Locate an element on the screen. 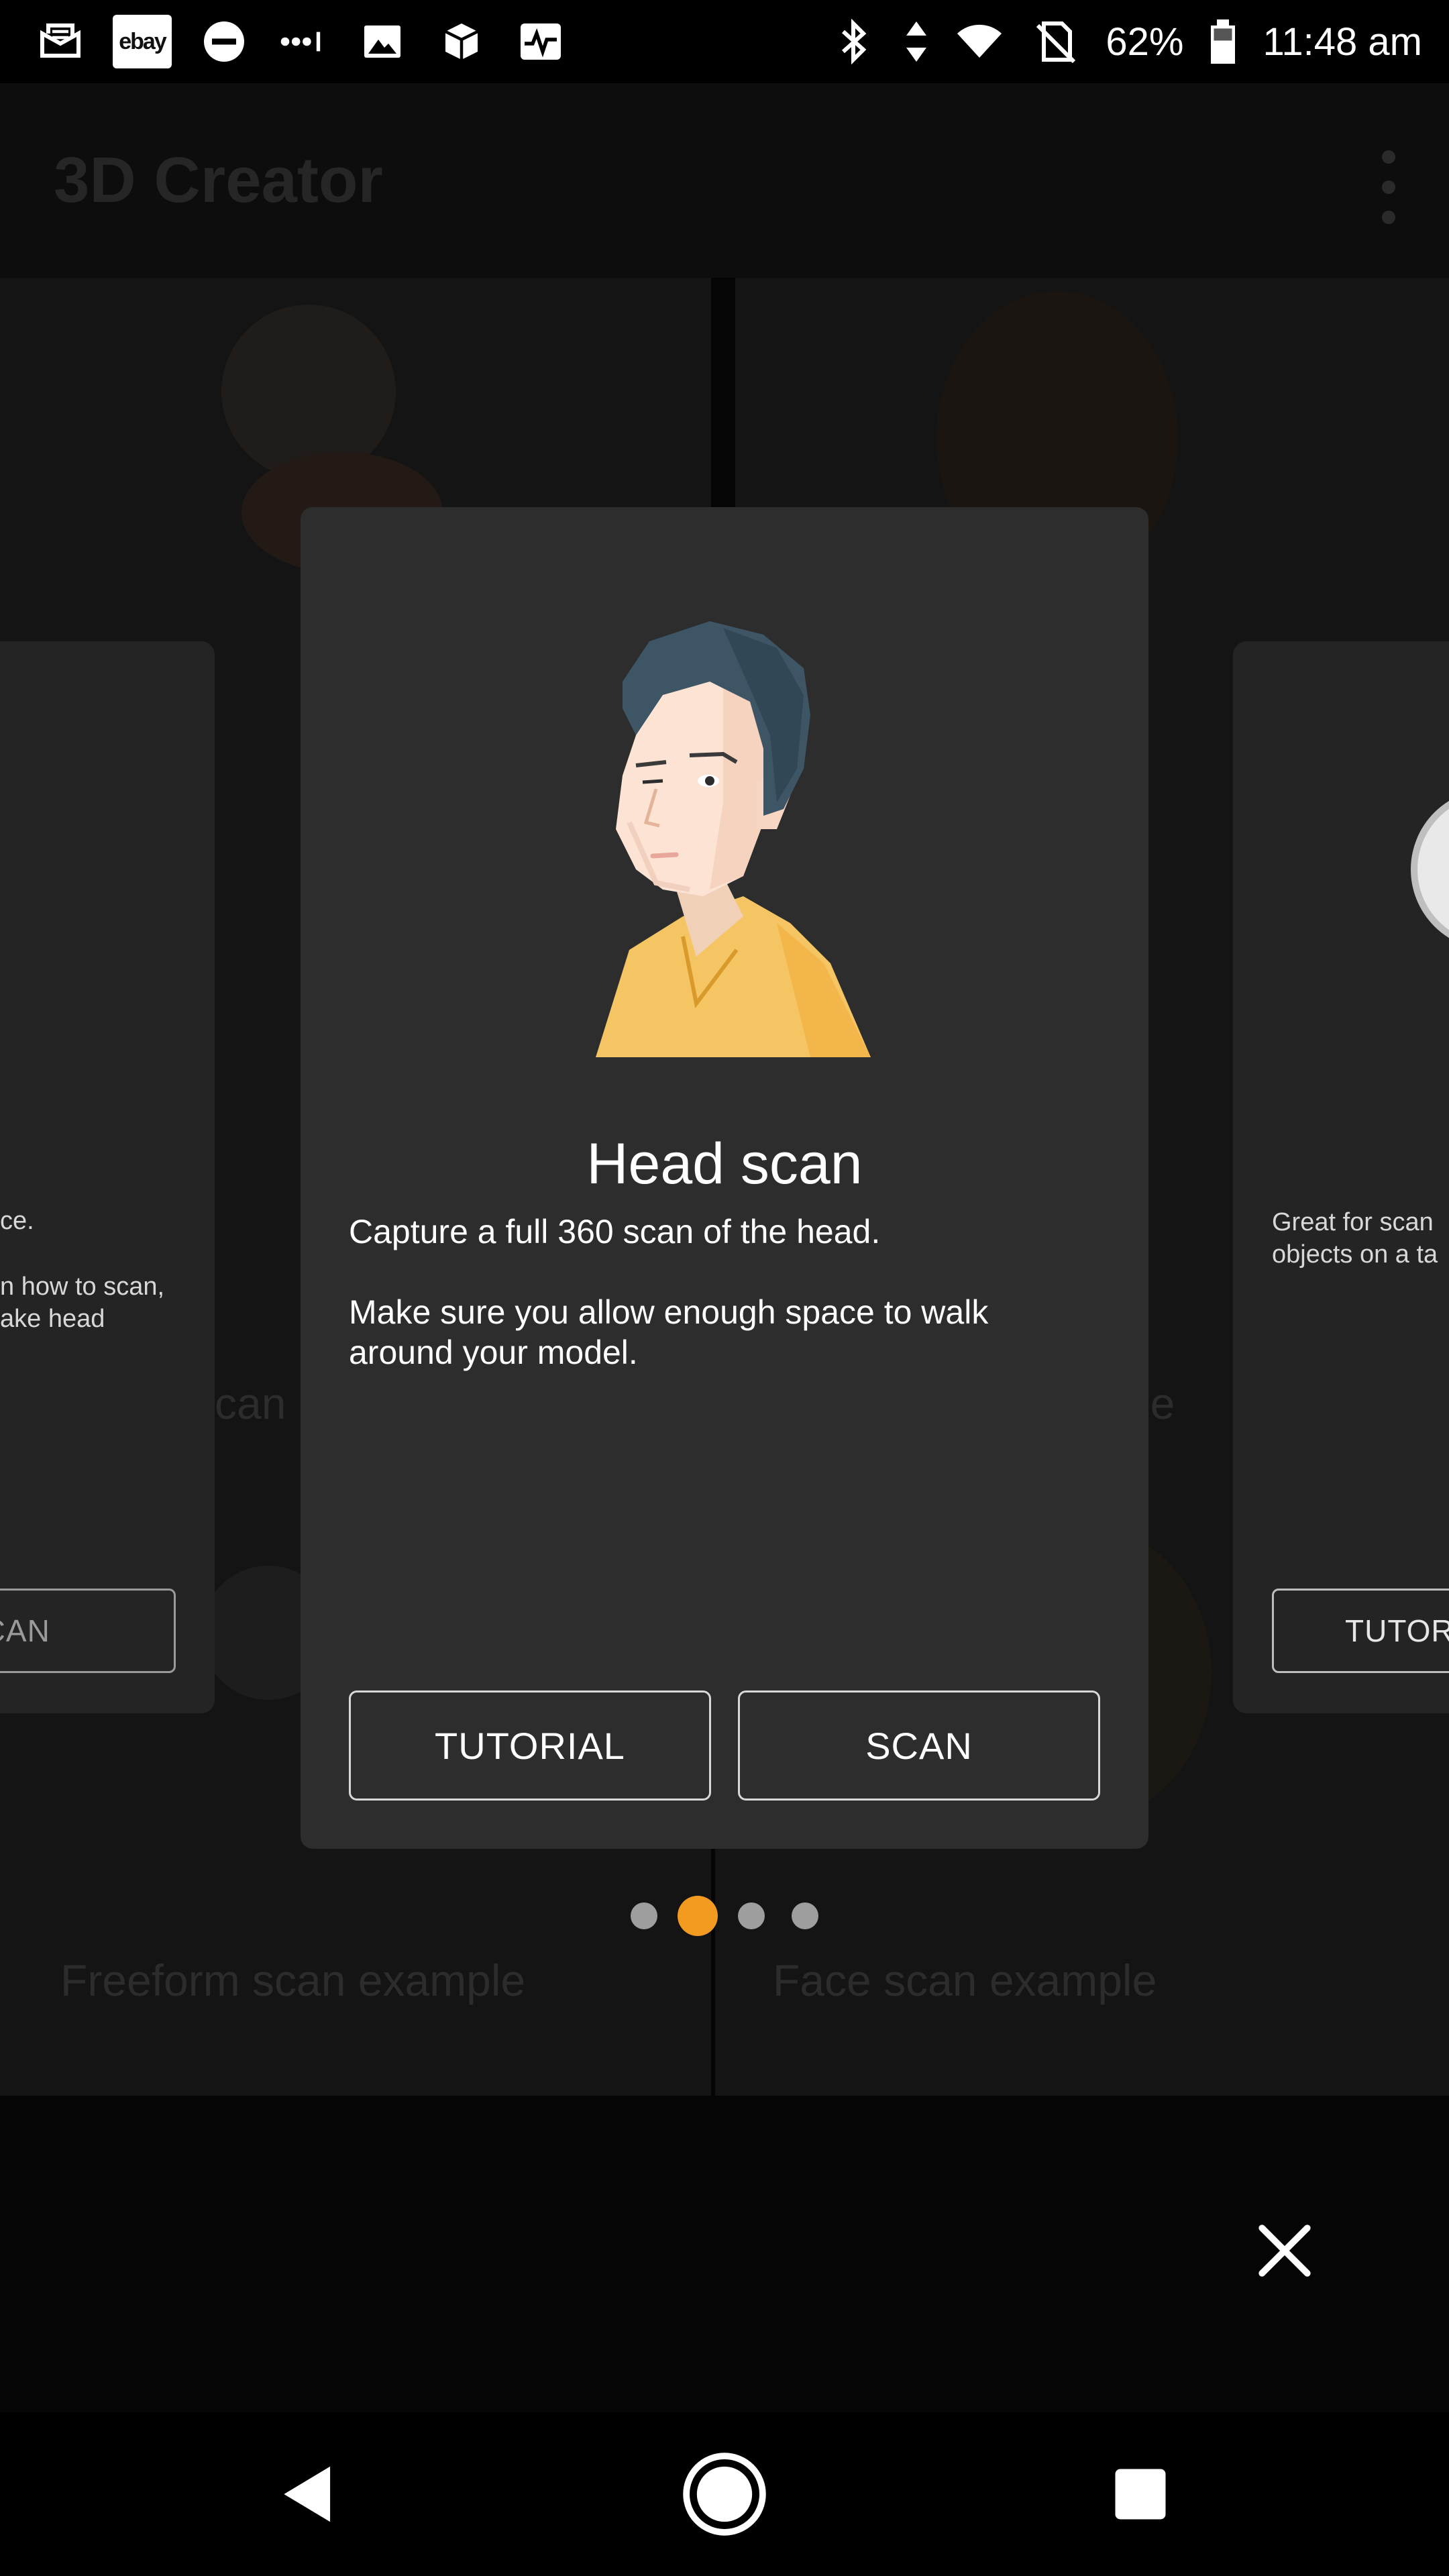  no-sim-icon is located at coordinates (1056, 41).